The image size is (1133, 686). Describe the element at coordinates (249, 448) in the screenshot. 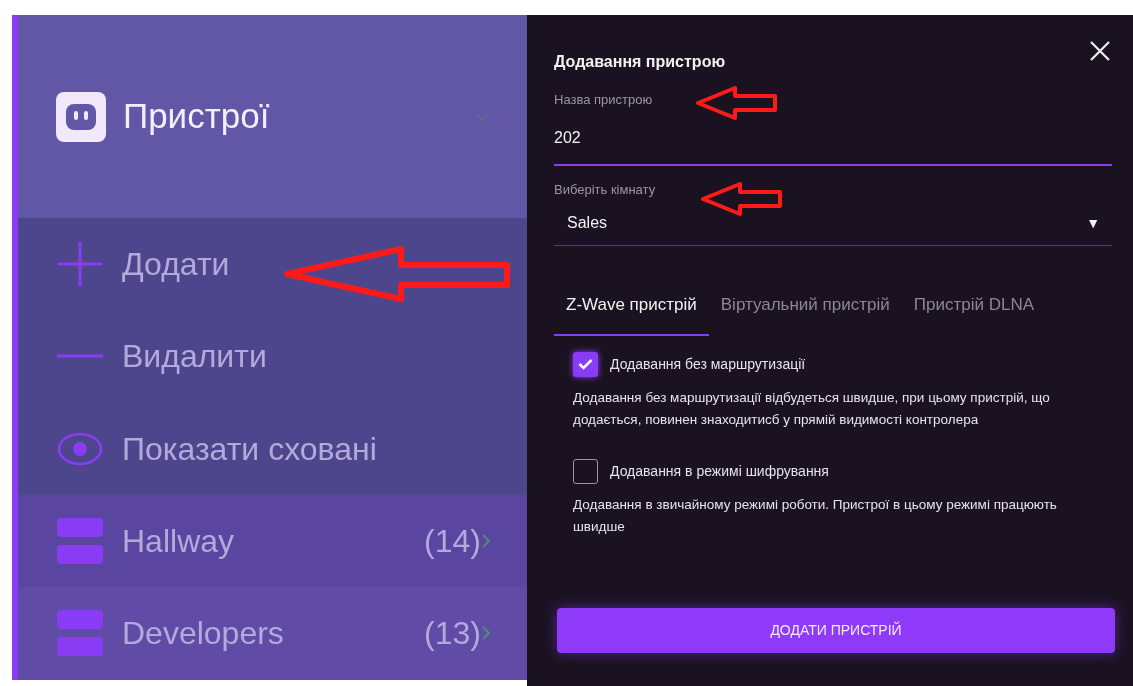

I see `menu-item: Показати сховані` at that location.